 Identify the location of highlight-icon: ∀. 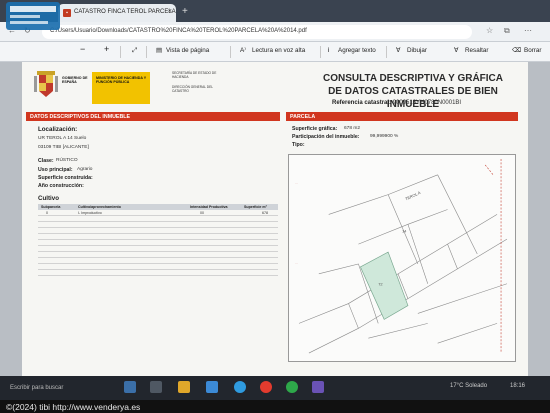
(456, 50).